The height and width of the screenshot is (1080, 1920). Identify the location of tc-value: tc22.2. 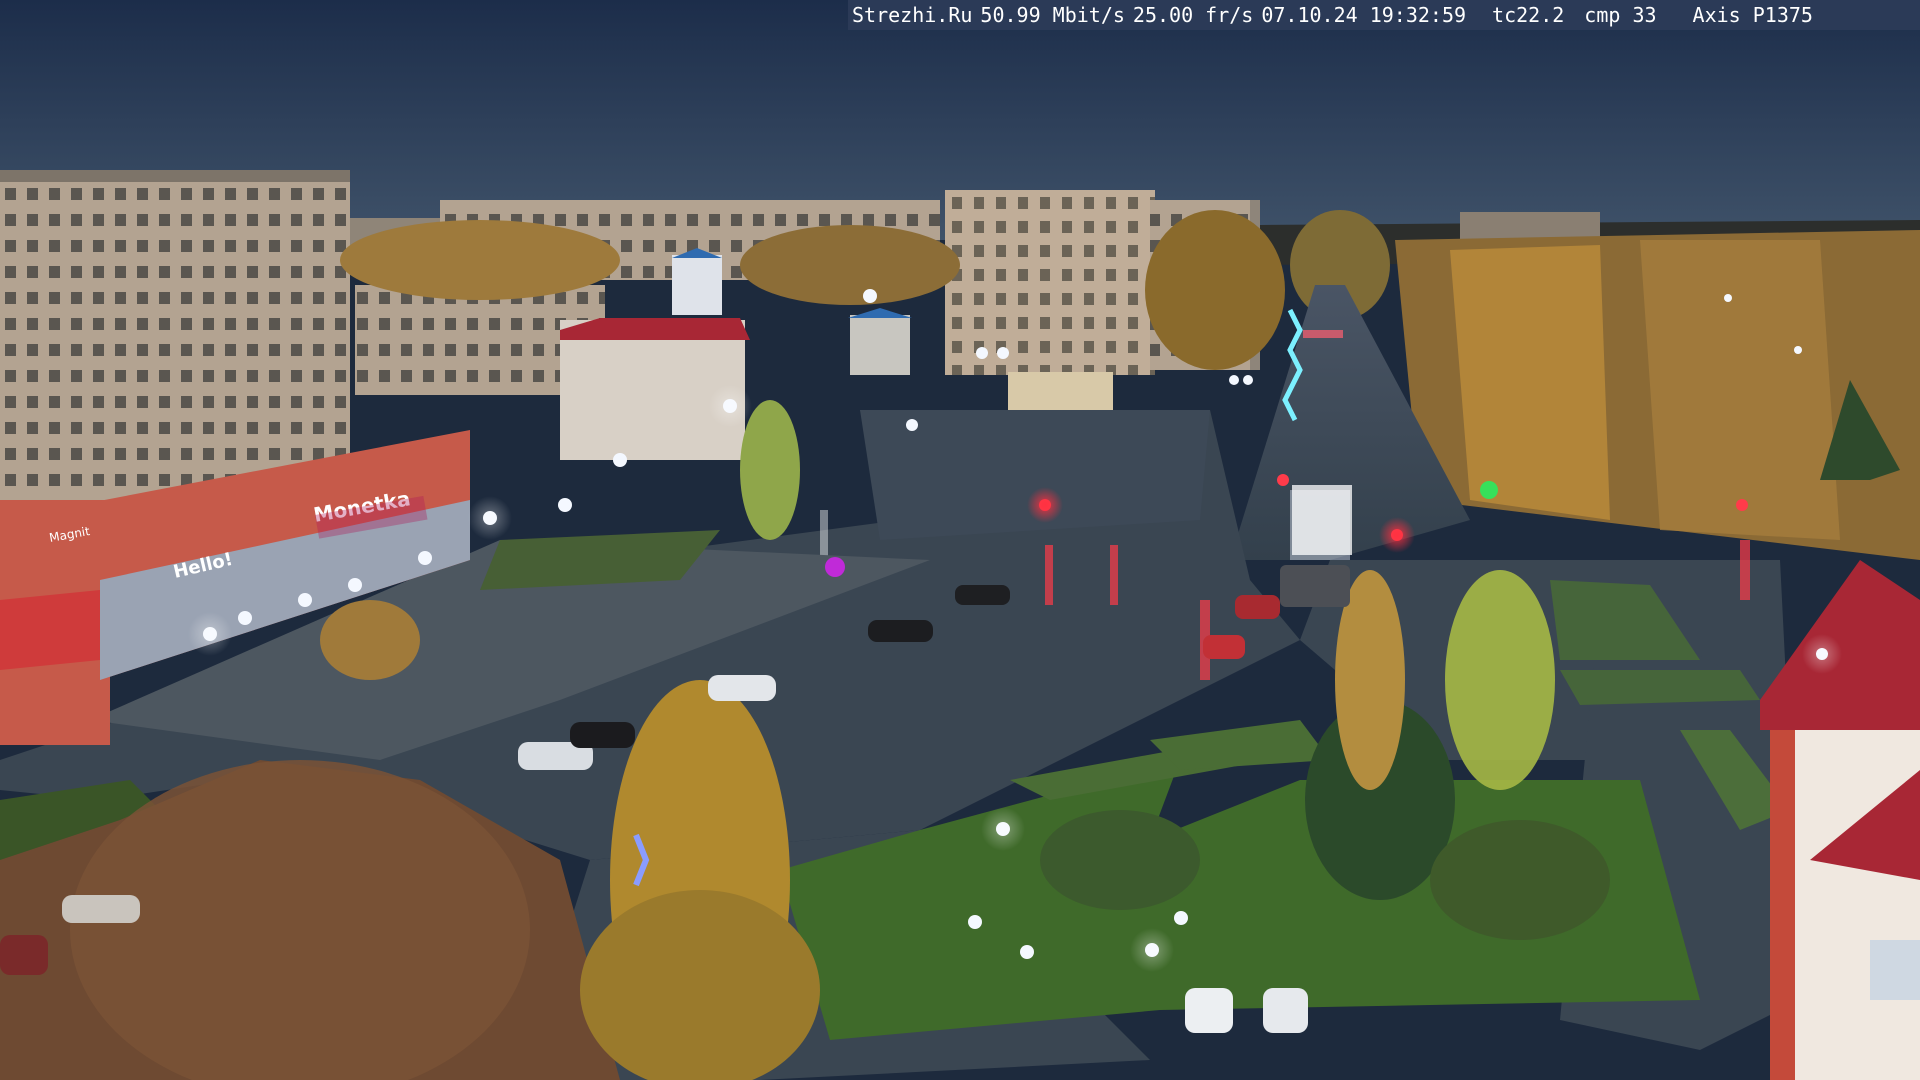
(1528, 15).